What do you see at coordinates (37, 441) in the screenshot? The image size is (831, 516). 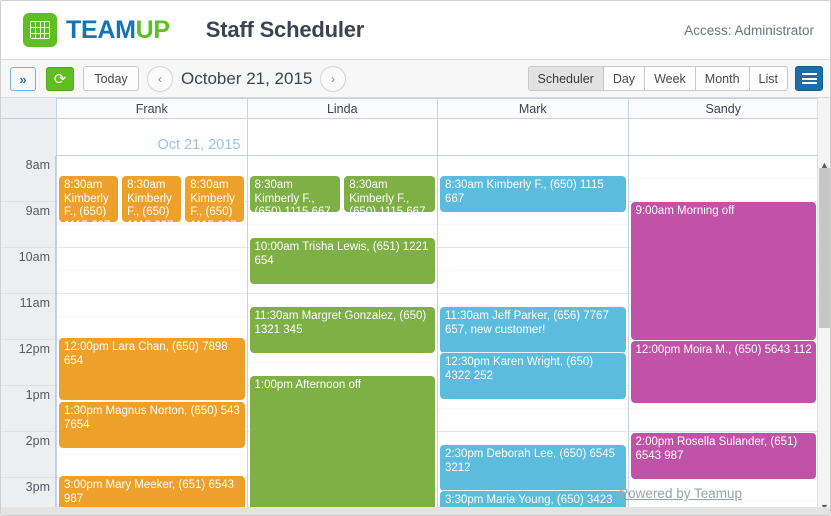 I see `time-label-2pm: 2pm` at bounding box center [37, 441].